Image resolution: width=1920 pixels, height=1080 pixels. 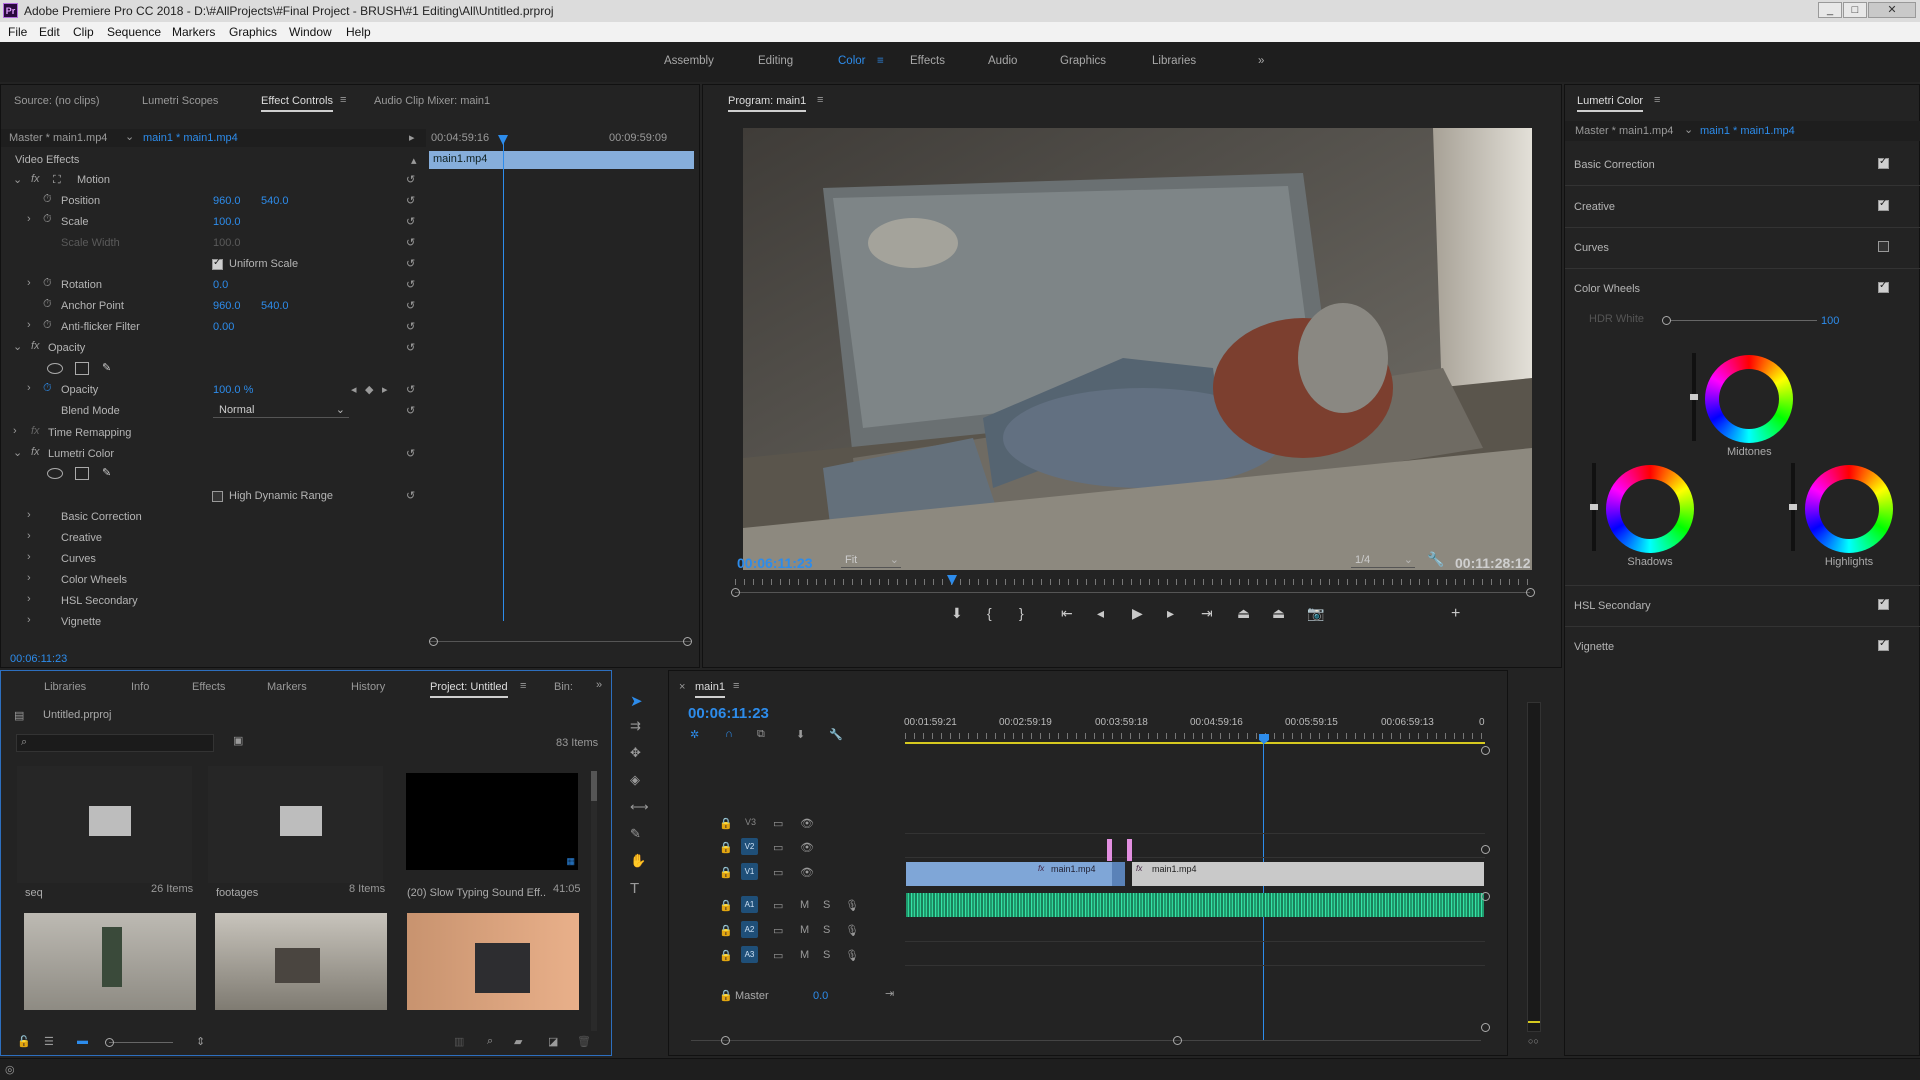 What do you see at coordinates (106, 472) in the screenshot?
I see `pen-mask-icon: ✎` at bounding box center [106, 472].